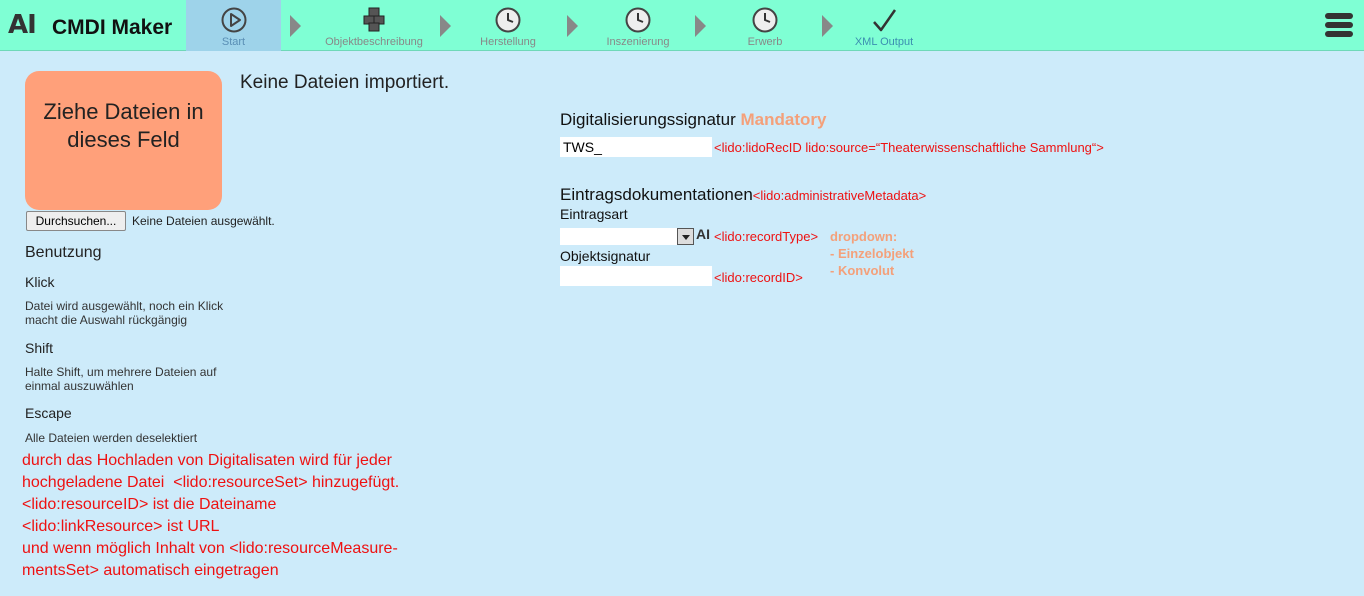 Image resolution: width=1364 pixels, height=596 pixels. Describe the element at coordinates (234, 22) in the screenshot. I see `play-icon` at that location.